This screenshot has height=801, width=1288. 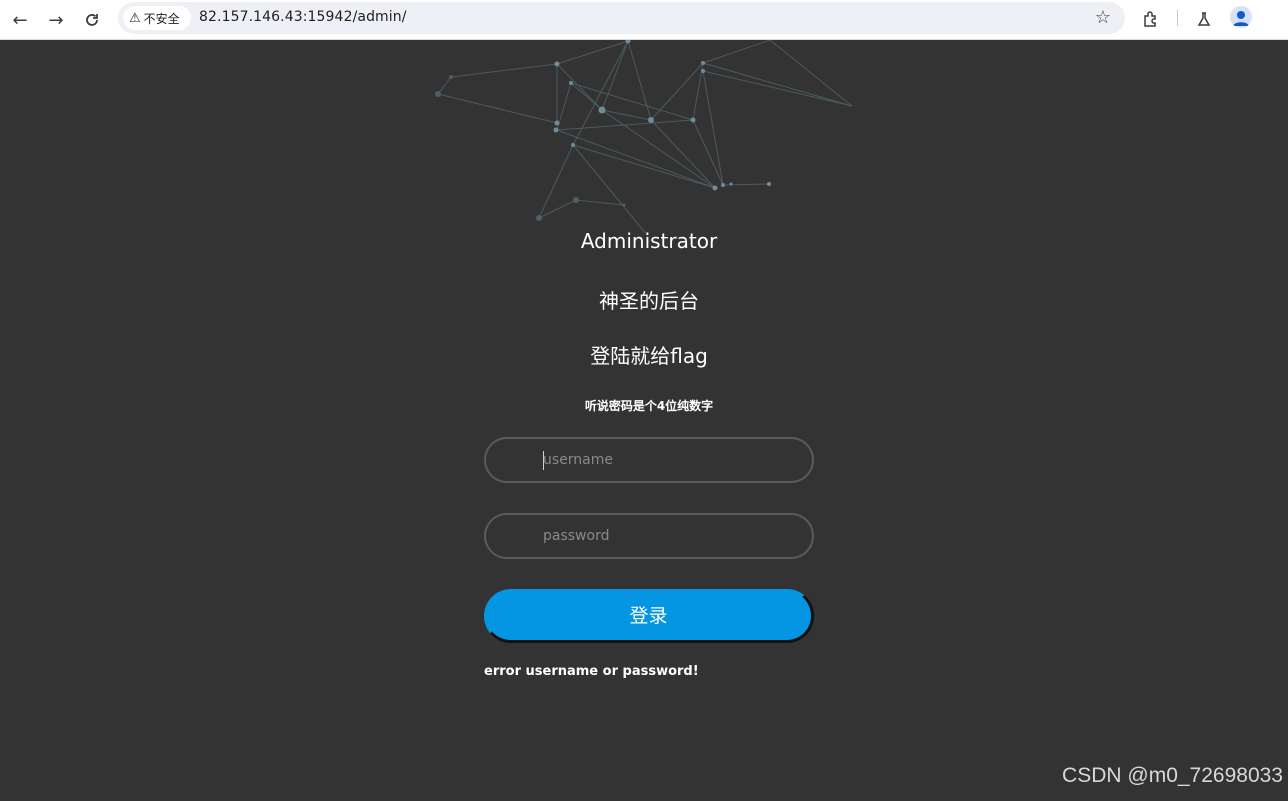 I want to click on watermark-text: CSDN @m0_72698033, so click(x=1172, y=775).